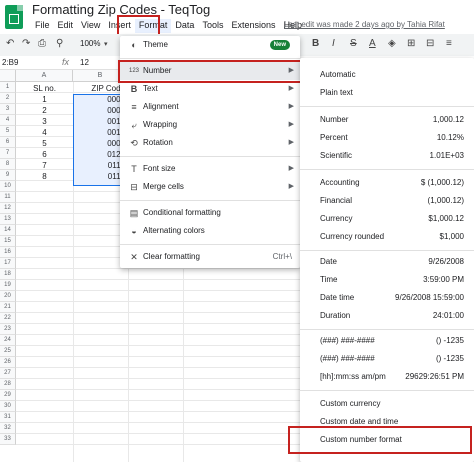 The image size is (474, 462). Describe the element at coordinates (8, 164) in the screenshot. I see `row-header: 8` at that location.